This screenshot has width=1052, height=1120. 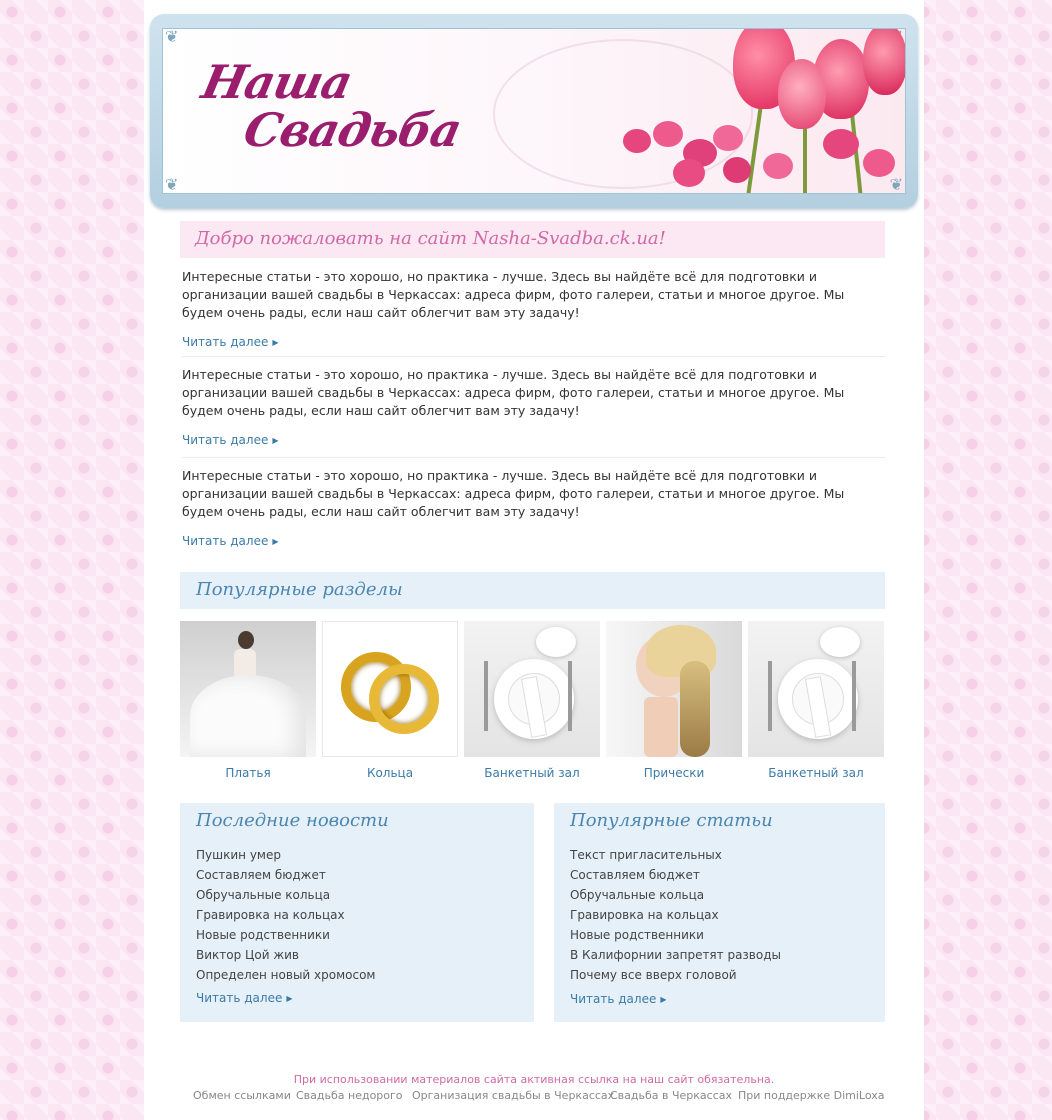 What do you see at coordinates (285, 935) in the screenshot?
I see `news-item: Новые родственники` at bounding box center [285, 935].